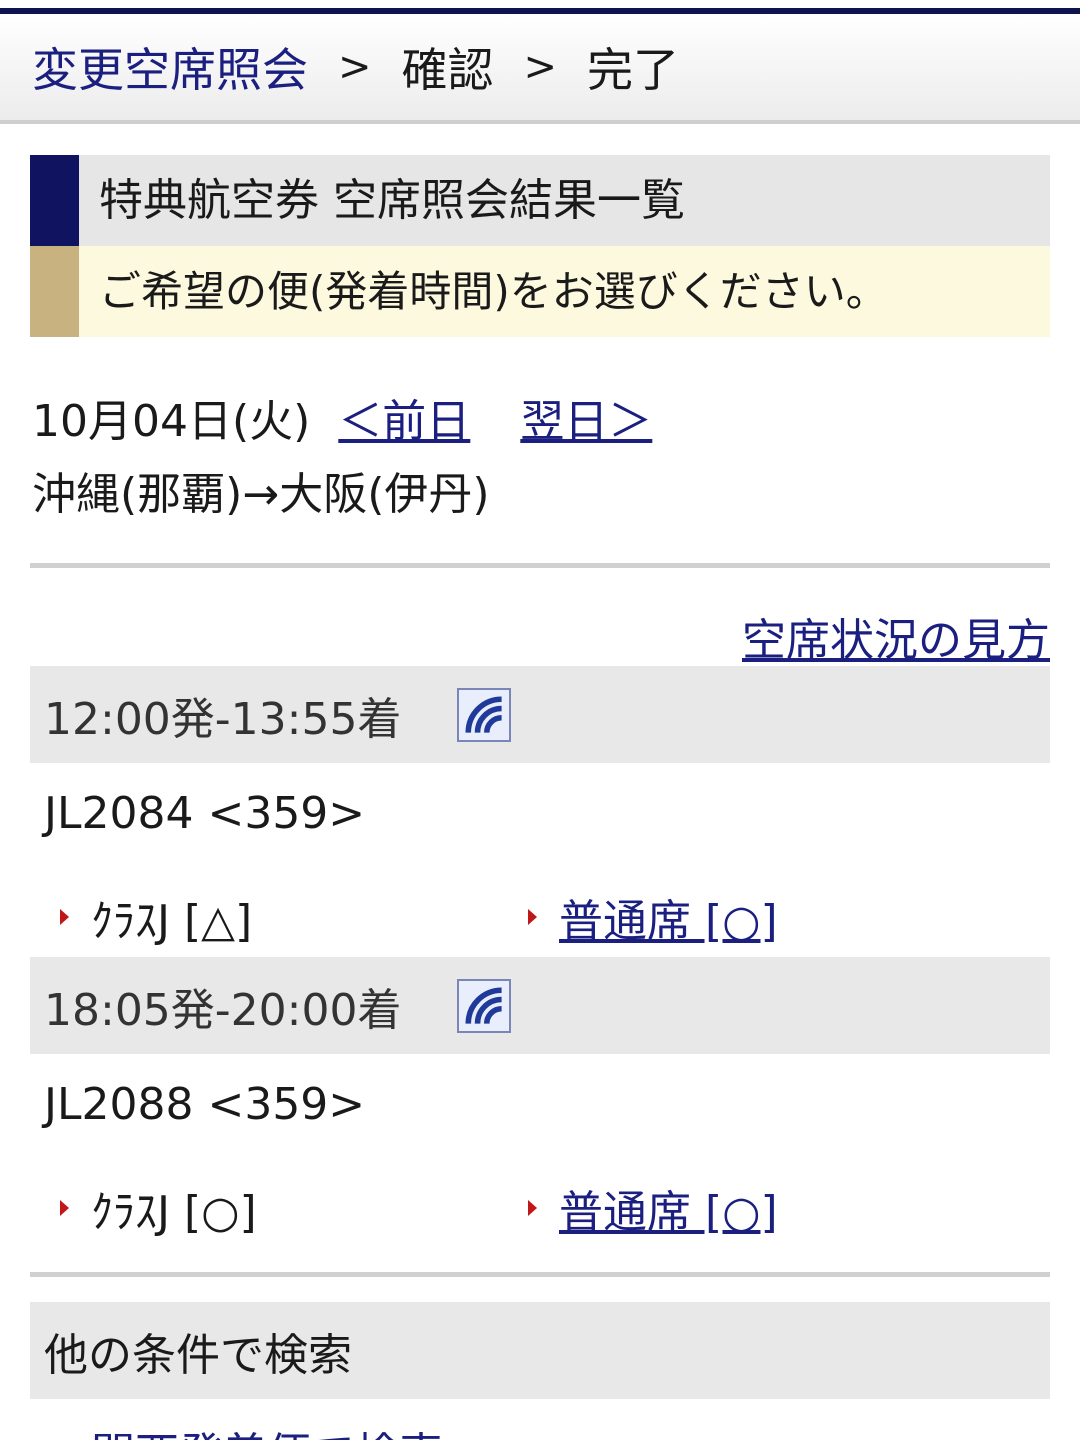  I want to click on step-current: 変更空席照会, so click(170, 70).